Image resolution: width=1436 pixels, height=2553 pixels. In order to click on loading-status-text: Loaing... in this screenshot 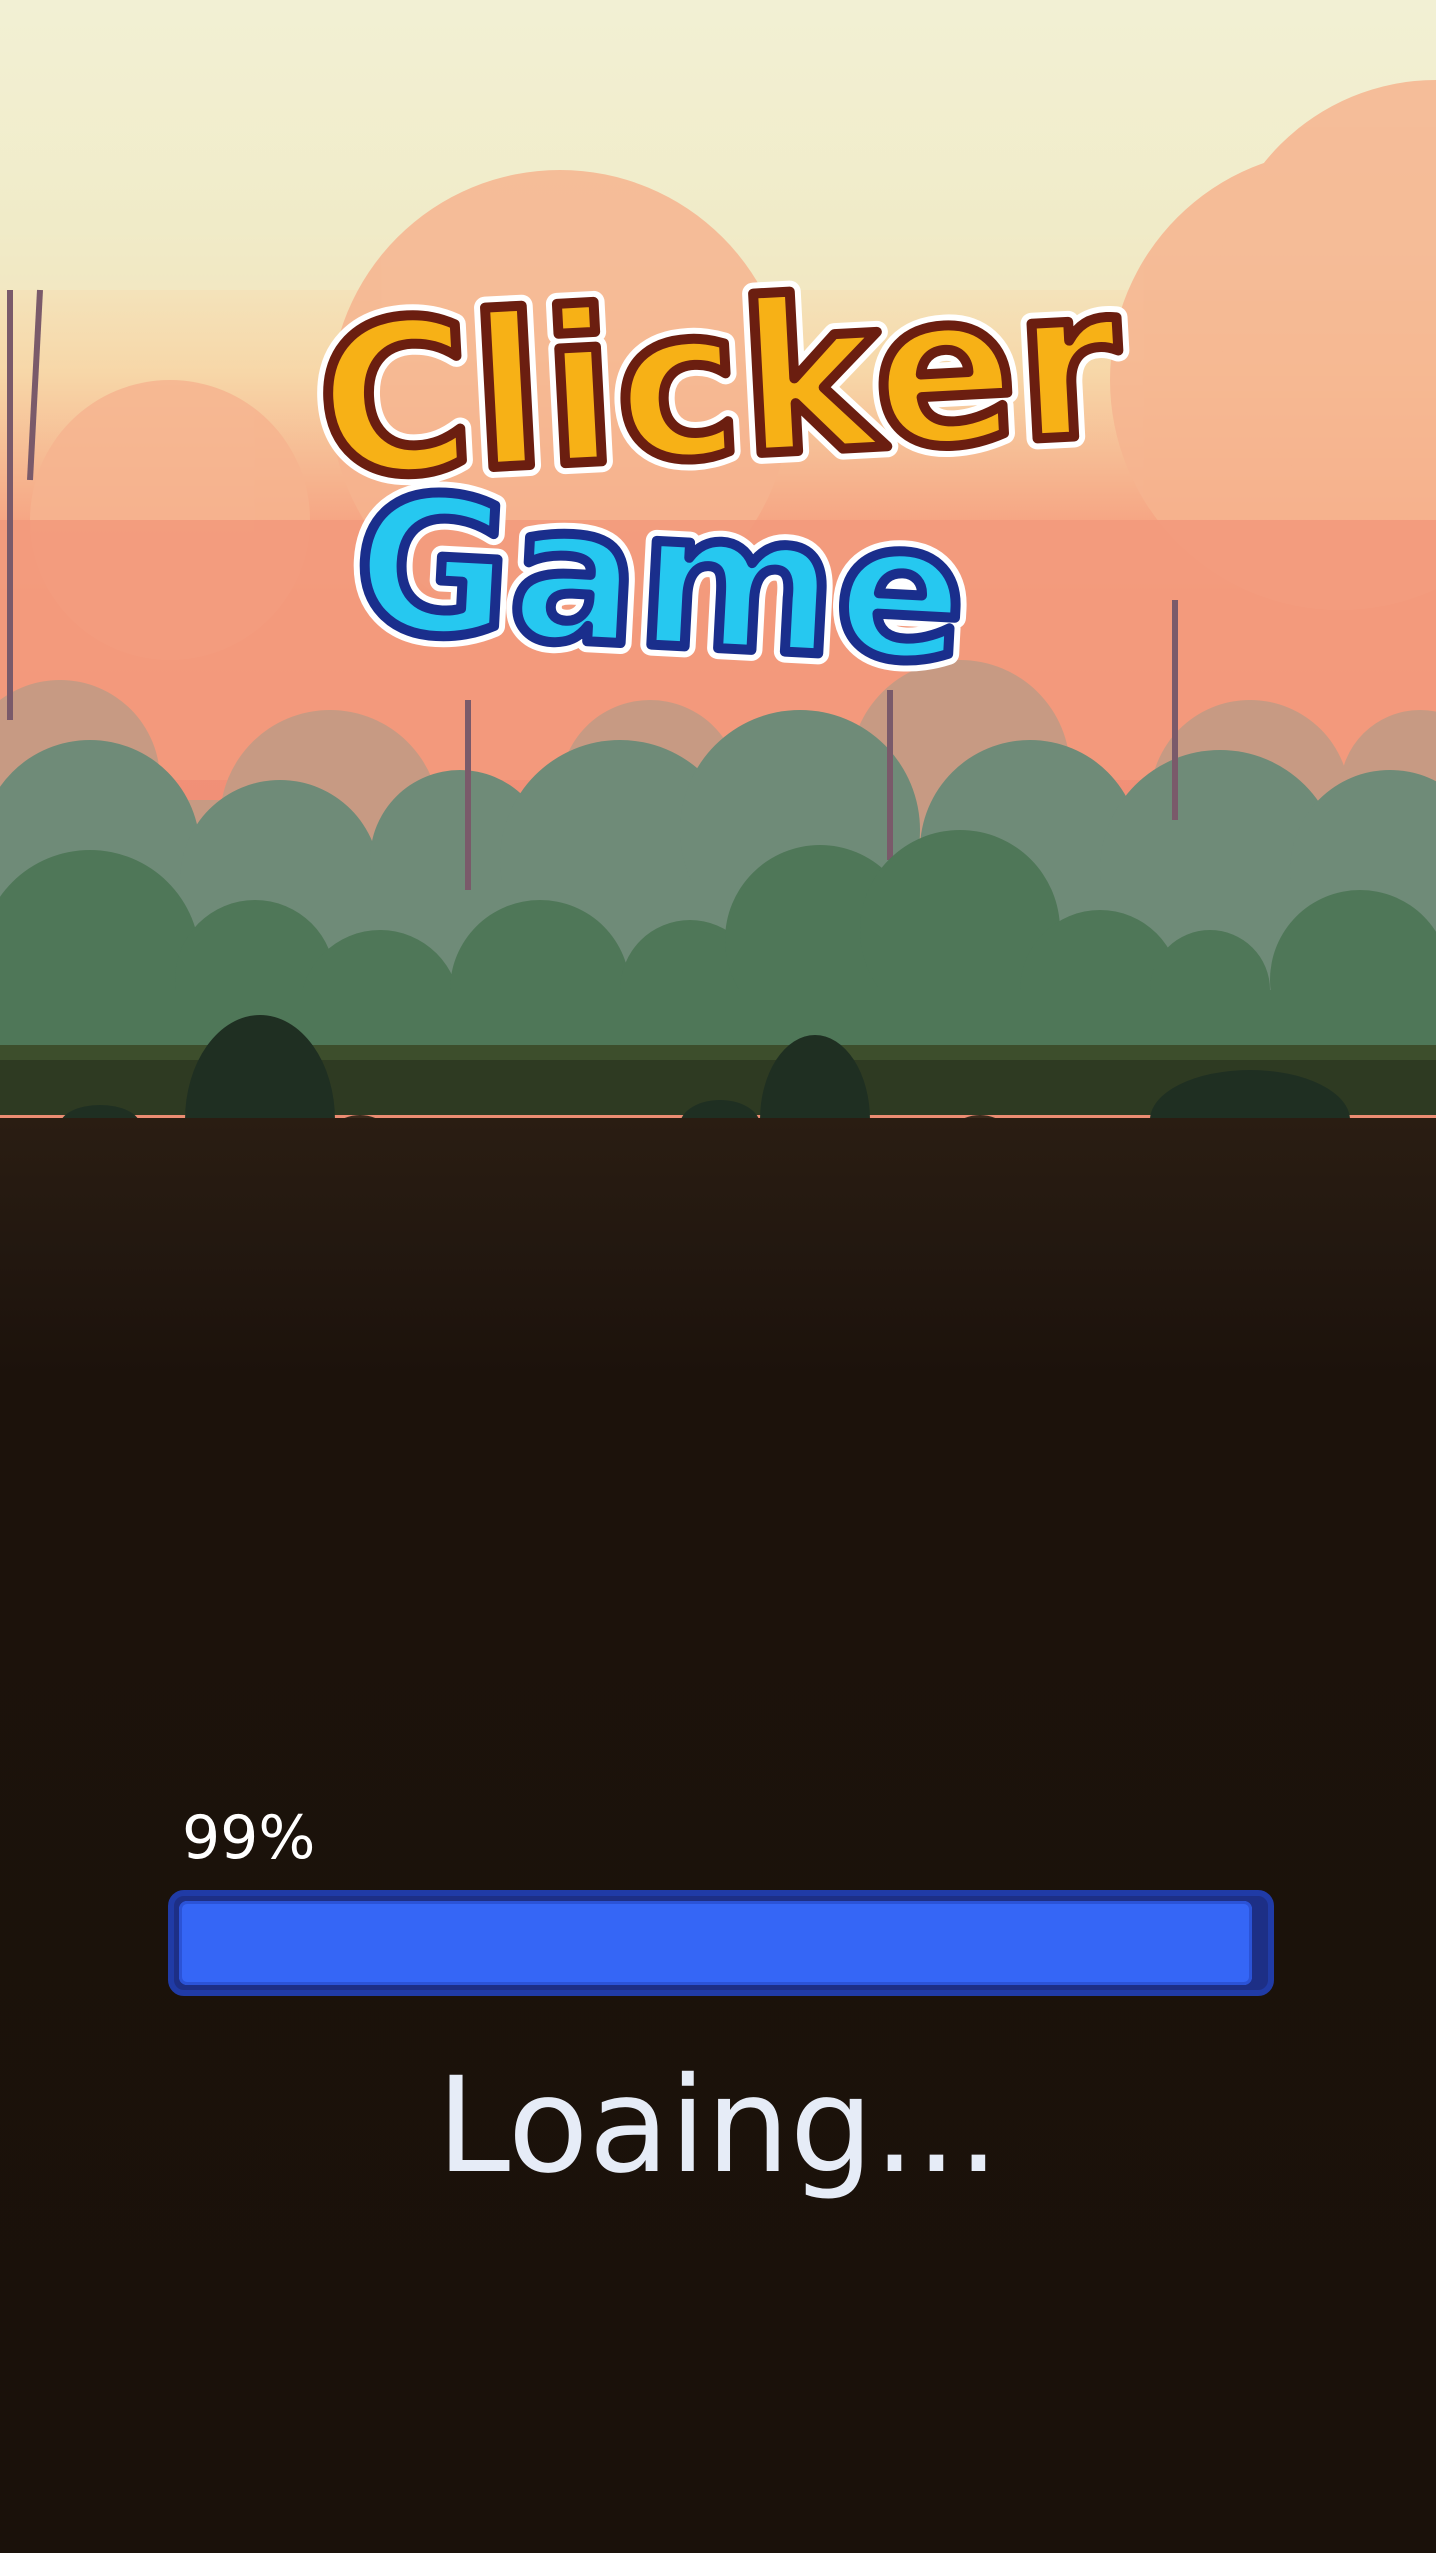, I will do `click(718, 2126)`.